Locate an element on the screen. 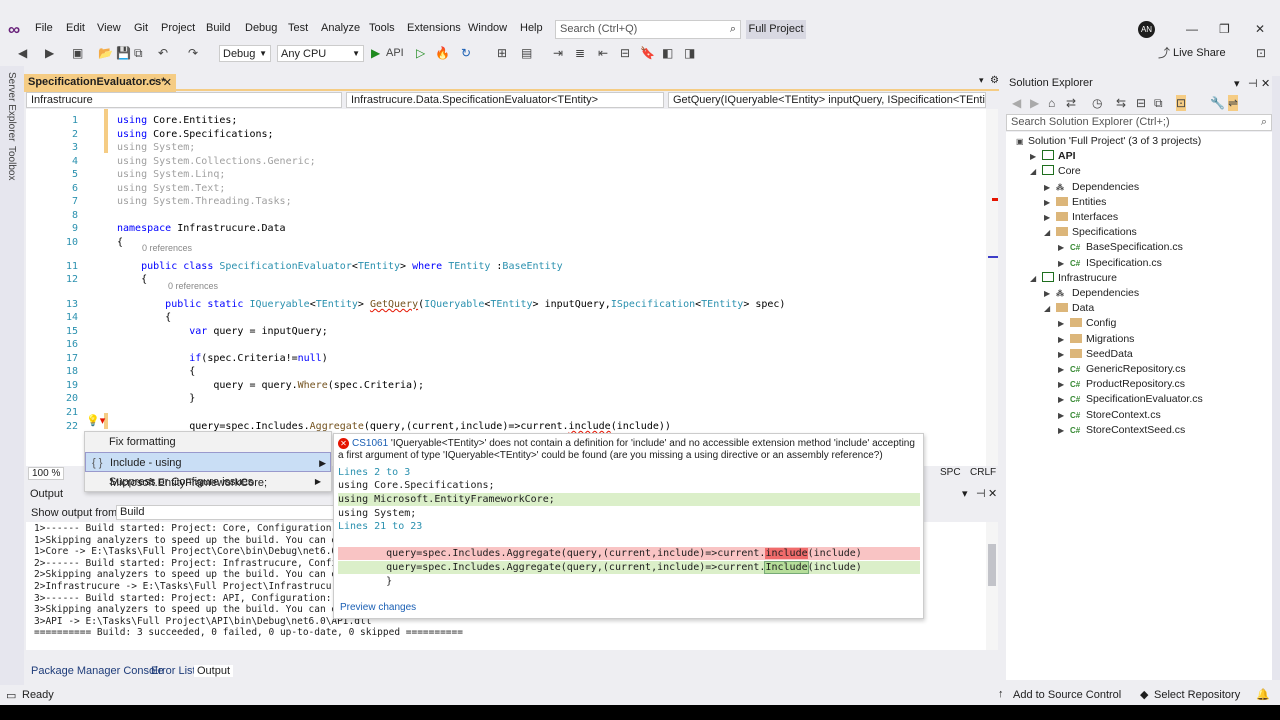 Image resolution: width=1280 pixels, height=720 pixels. editor-tab: SpecificationEvaluator.cs* ⊣ ✕ is located at coordinates (100, 83).